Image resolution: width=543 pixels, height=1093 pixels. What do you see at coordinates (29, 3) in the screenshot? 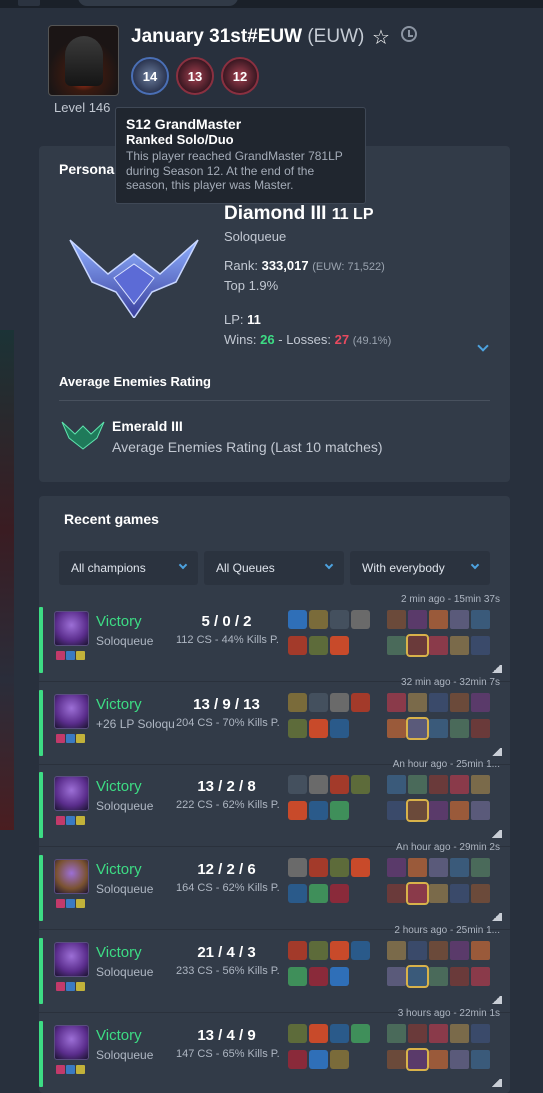
I see `nav-block` at bounding box center [29, 3].